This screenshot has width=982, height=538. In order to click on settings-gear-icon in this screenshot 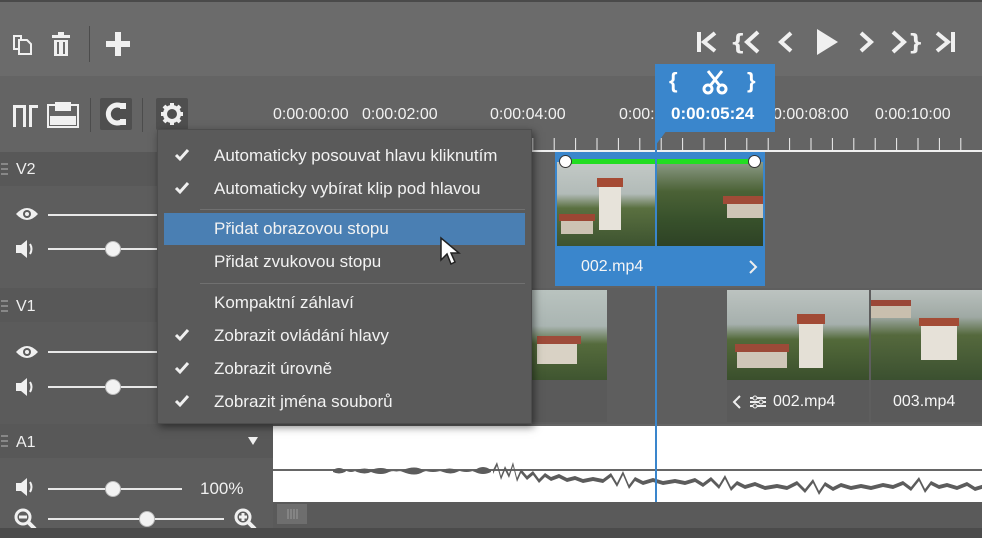, I will do `click(172, 114)`.